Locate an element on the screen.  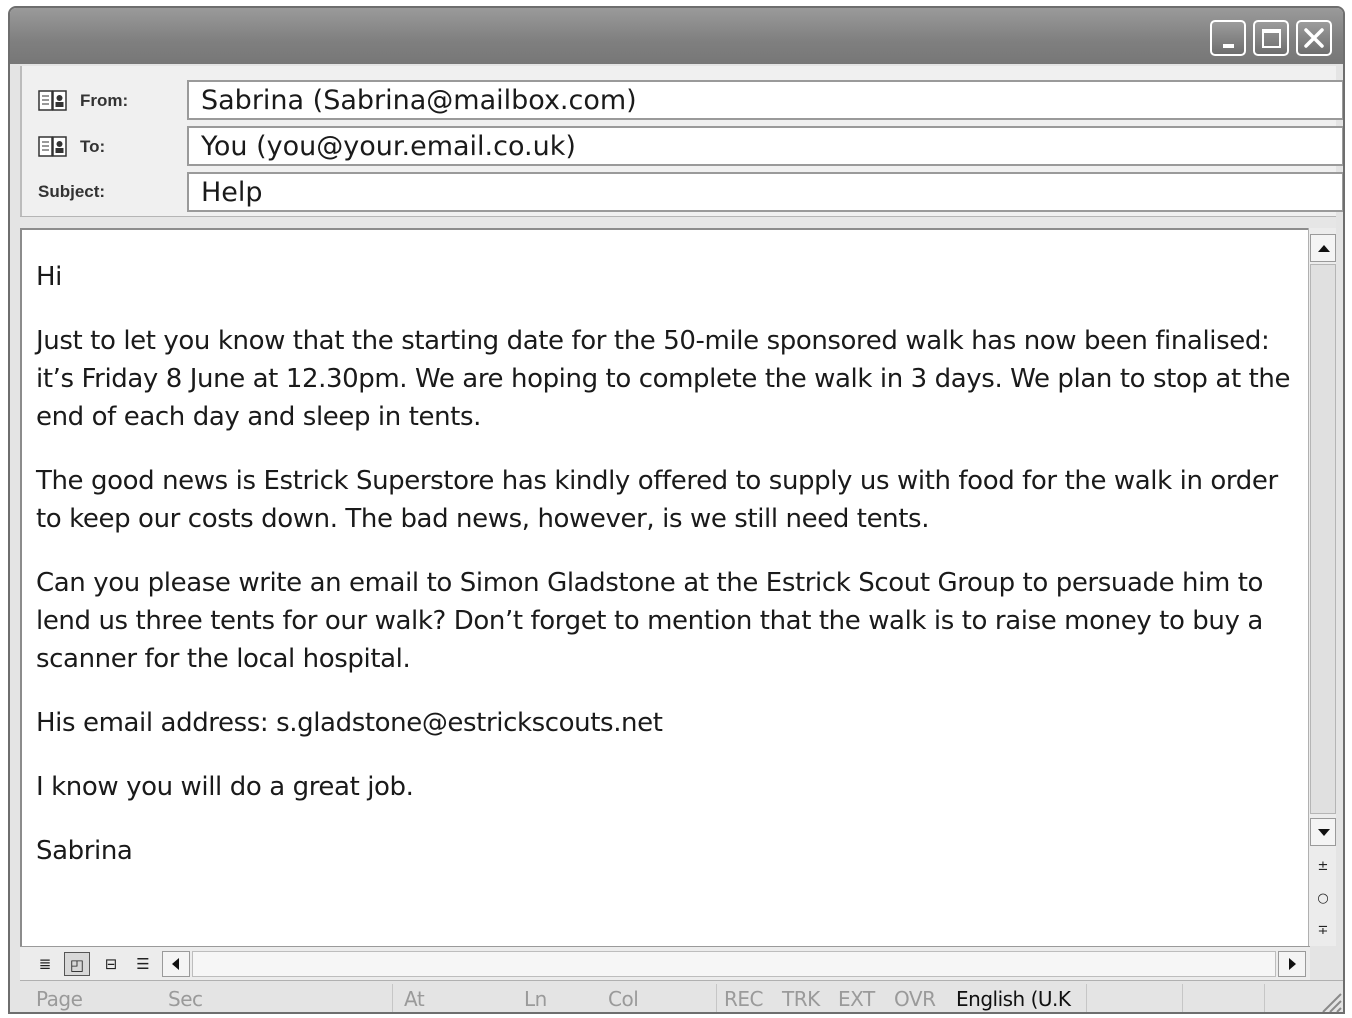
select-browse-object-button: ○ is located at coordinates (1323, 899).